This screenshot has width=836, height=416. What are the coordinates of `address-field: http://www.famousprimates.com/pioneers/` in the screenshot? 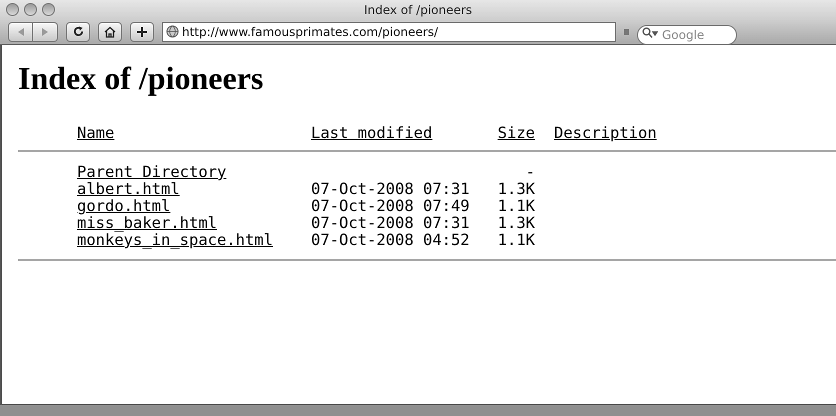 It's located at (389, 32).